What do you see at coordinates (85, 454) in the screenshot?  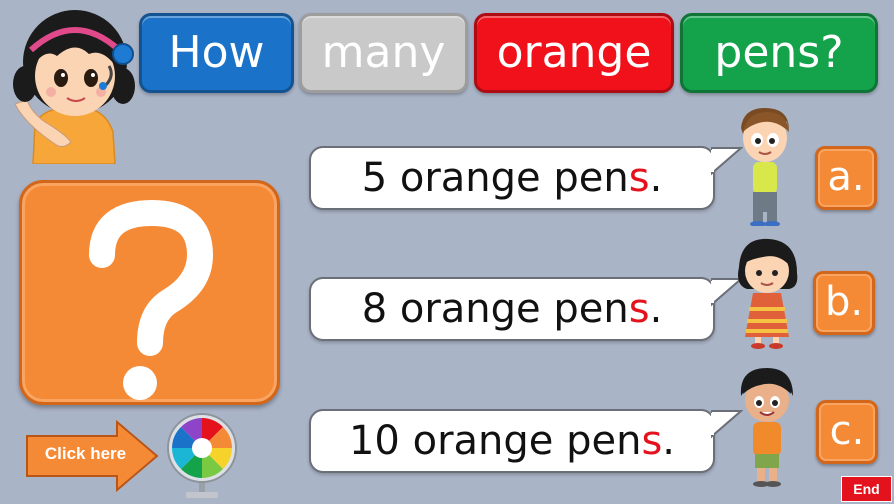 I see `click-here-button: Click here` at bounding box center [85, 454].